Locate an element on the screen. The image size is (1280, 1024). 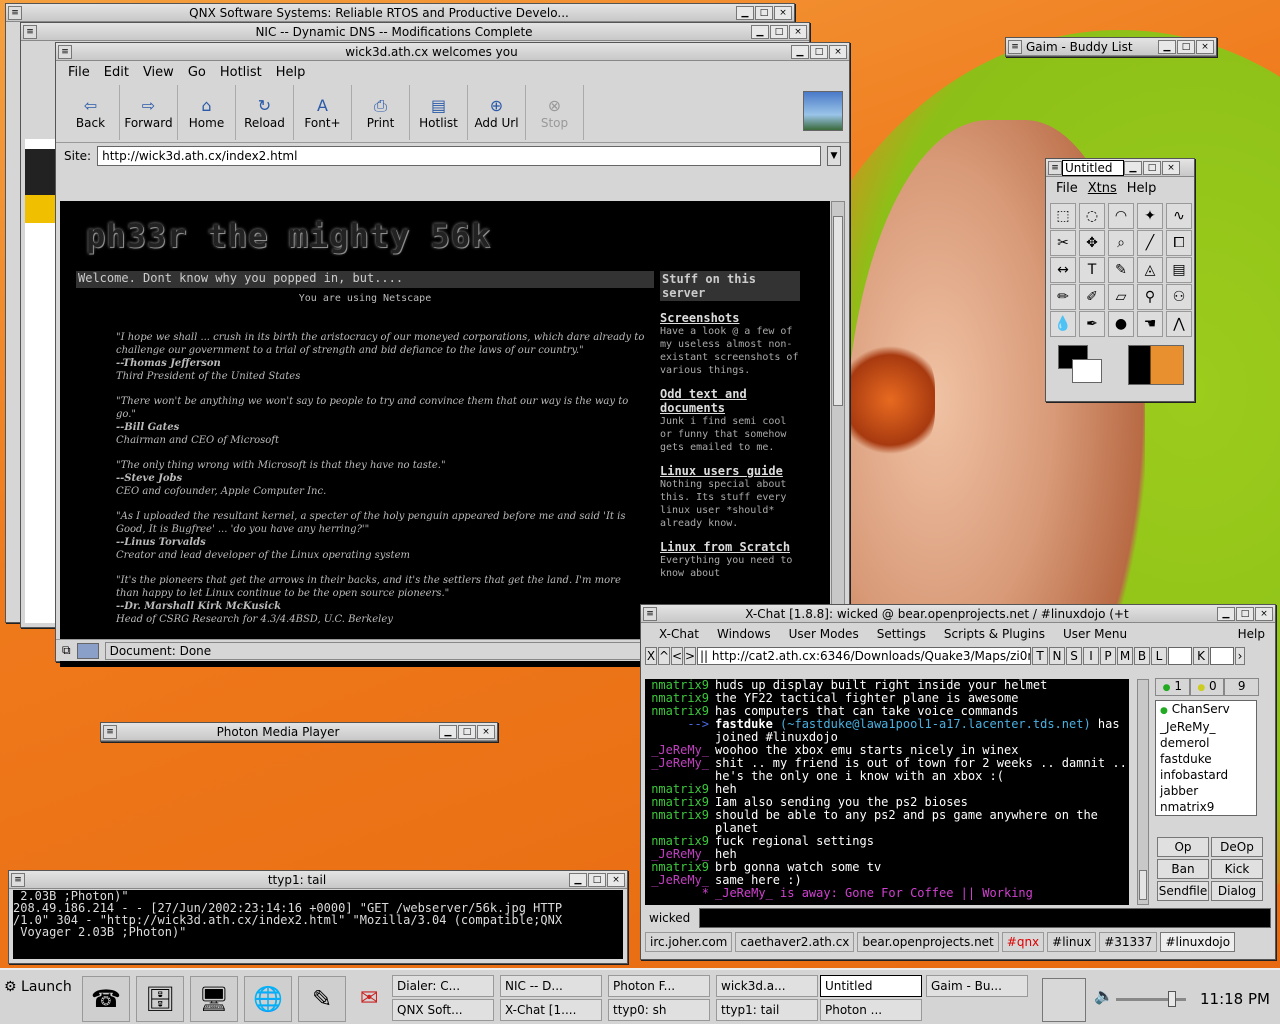
forward-button: ⇨ Forward is located at coordinates (149, 112).